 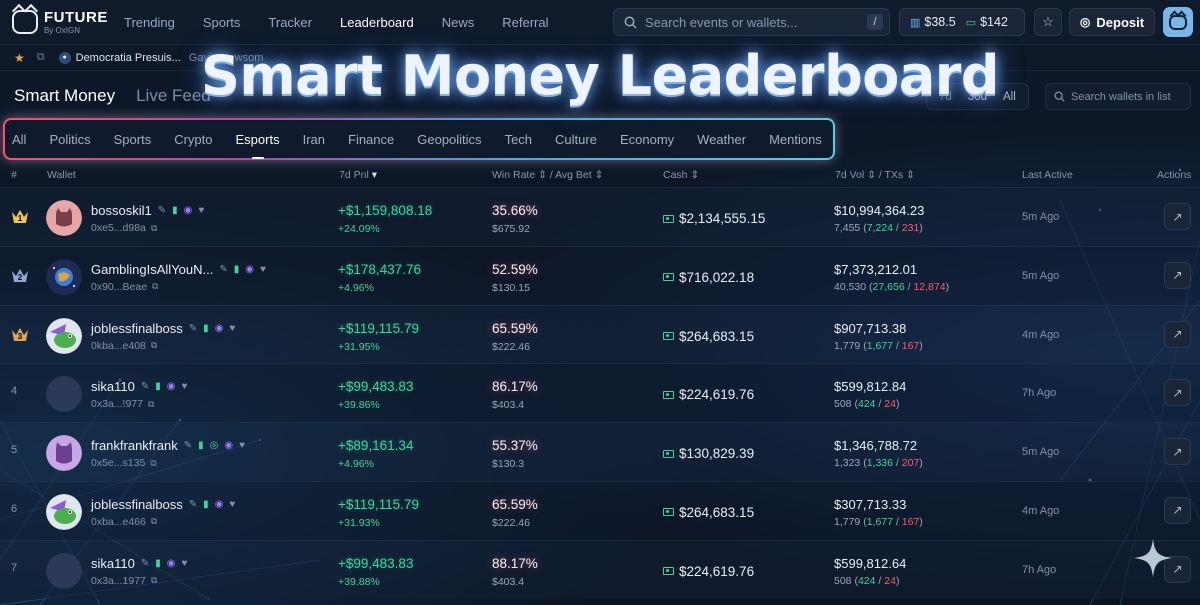 What do you see at coordinates (847, 463) in the screenshot?
I see `txs-total: 1,323` at bounding box center [847, 463].